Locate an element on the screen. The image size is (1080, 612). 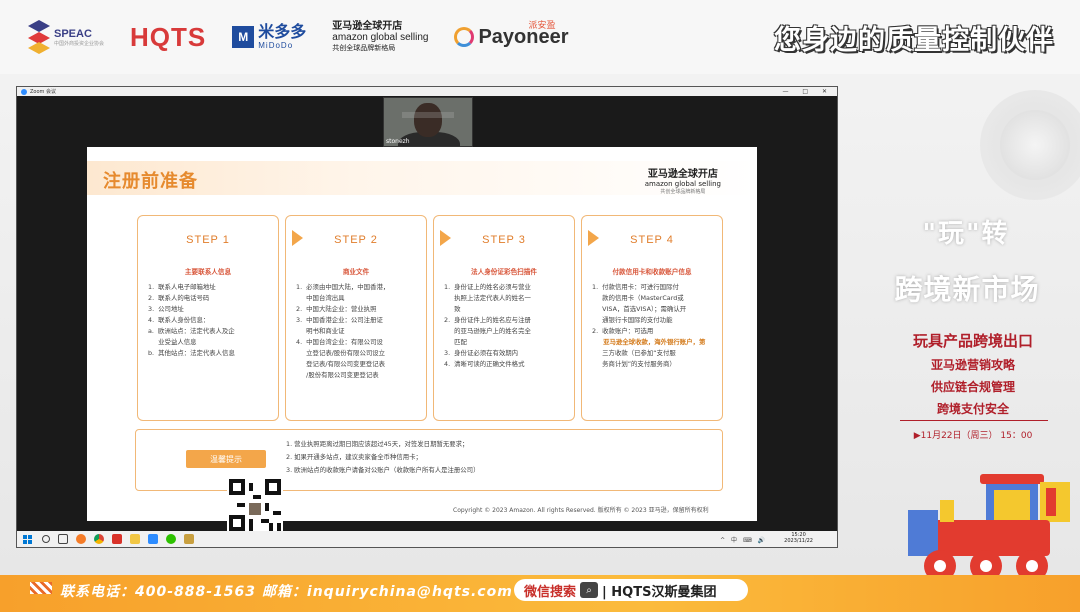
step-item: 业受益人信息 is located at coordinates (172, 342).